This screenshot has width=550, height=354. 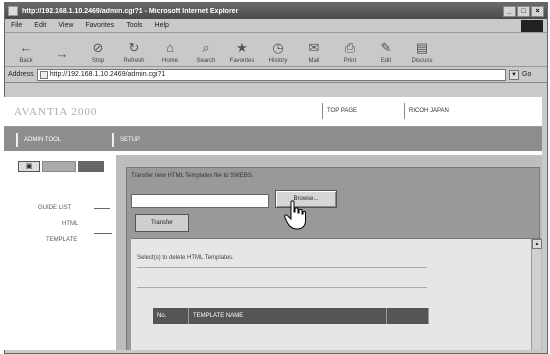 I want to click on tab-setup: SETUP, so click(x=142, y=140).